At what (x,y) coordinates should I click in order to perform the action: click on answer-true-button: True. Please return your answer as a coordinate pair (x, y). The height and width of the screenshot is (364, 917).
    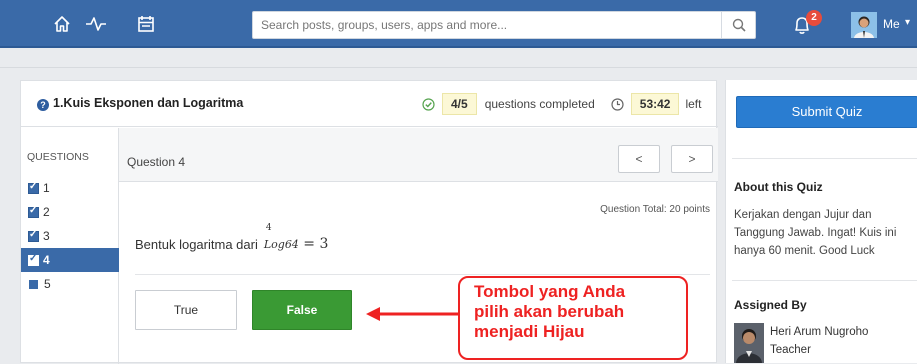
    Looking at the image, I should click on (186, 310).